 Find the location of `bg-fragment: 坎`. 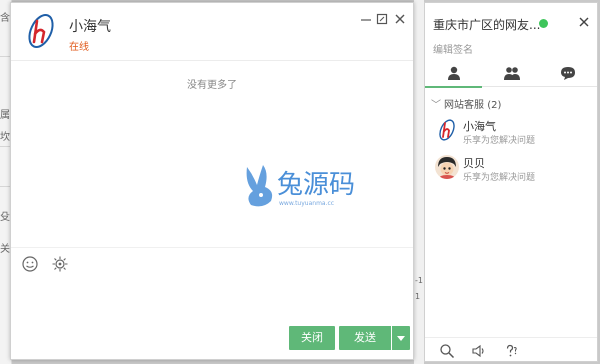

bg-fragment: 坎 is located at coordinates (5, 137).